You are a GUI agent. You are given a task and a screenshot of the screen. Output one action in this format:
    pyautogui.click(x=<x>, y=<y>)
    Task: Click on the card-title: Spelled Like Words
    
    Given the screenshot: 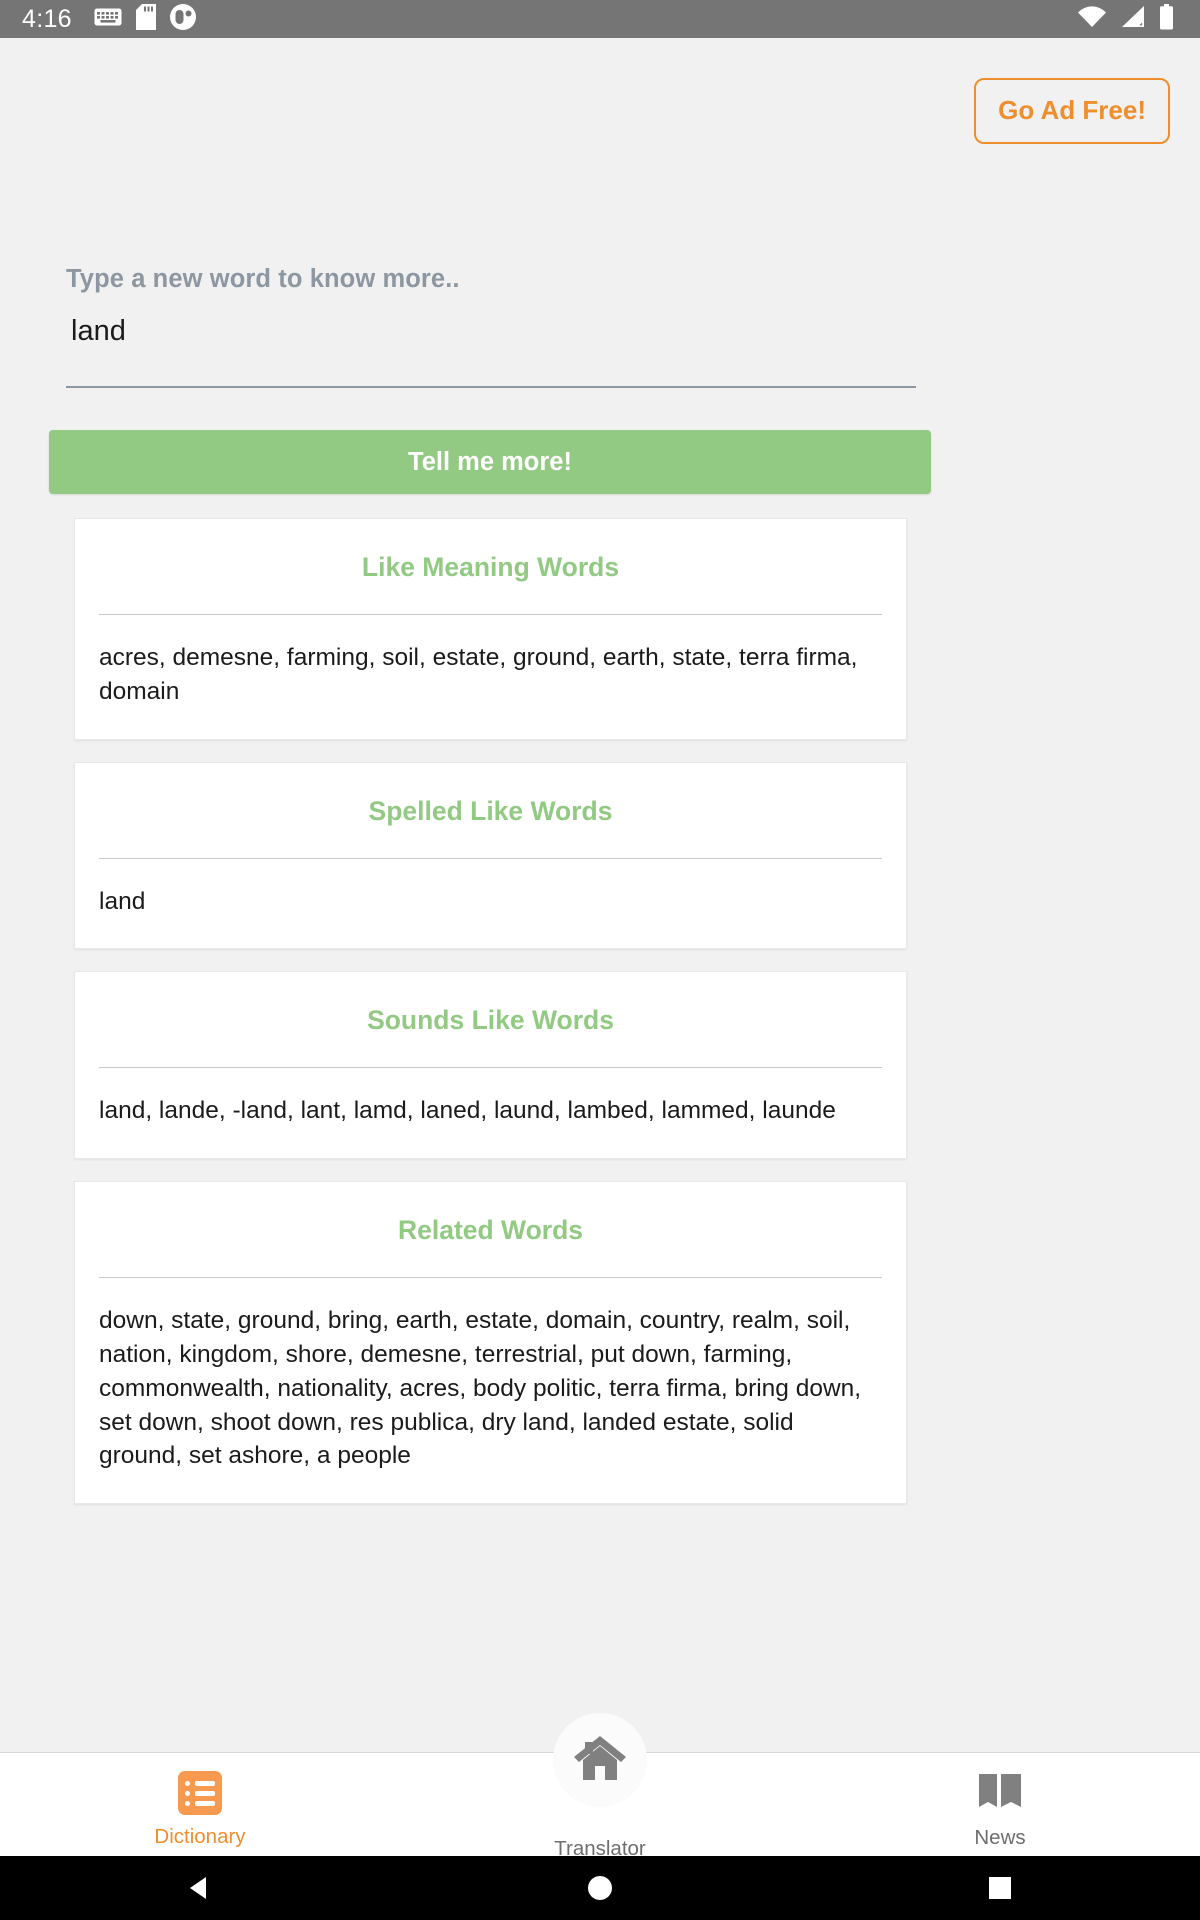 What is the action you would take?
    pyautogui.click(x=490, y=810)
    